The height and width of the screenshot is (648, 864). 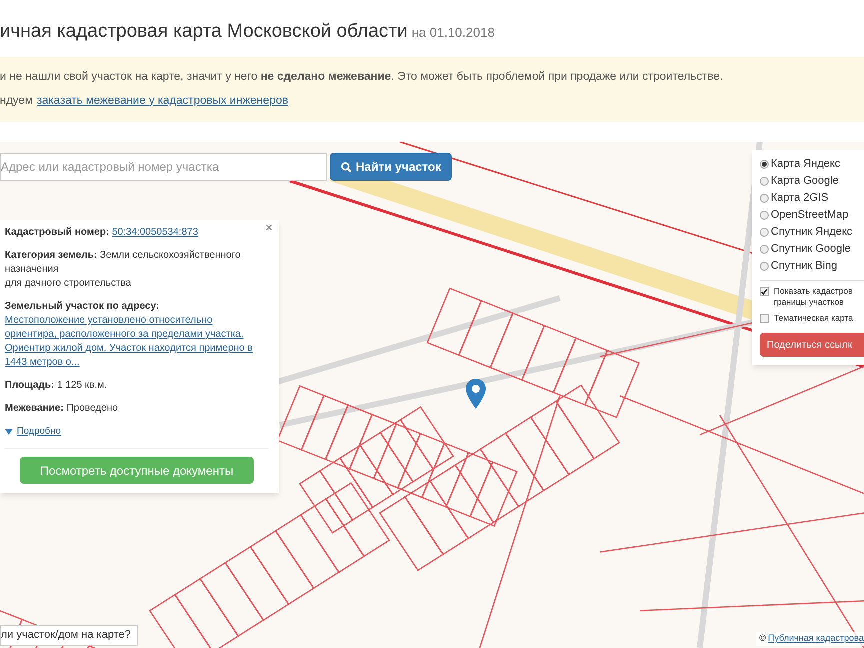 I want to click on map-pin-icon, so click(x=476, y=394).